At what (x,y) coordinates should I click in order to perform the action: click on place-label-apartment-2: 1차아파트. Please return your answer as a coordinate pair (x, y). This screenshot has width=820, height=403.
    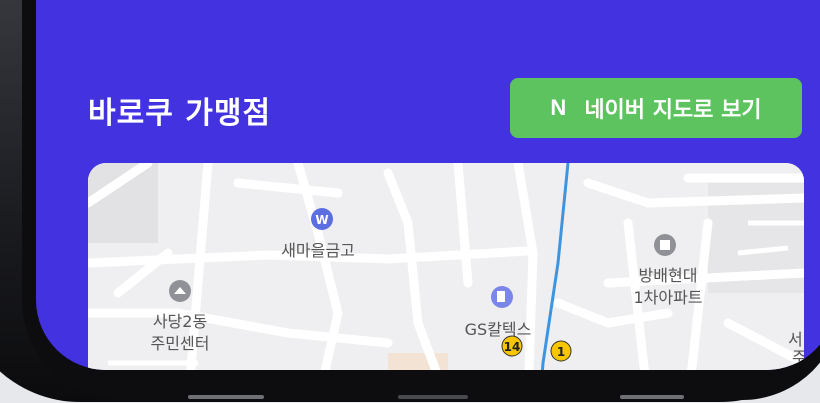
    Looking at the image, I should click on (667, 297).